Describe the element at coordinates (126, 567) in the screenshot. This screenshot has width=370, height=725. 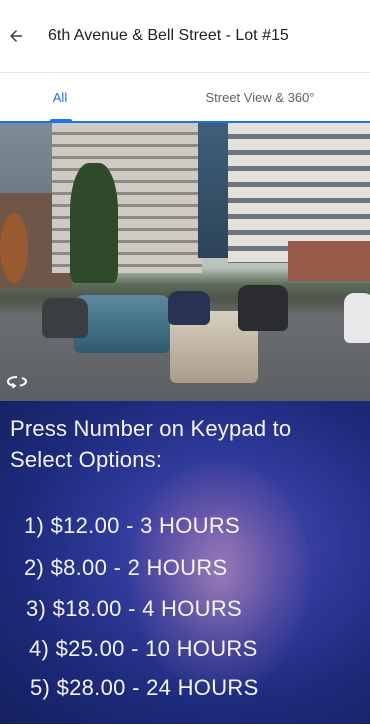
I see `rate-option-2: 2) $8.00 - 2 HOURS` at that location.